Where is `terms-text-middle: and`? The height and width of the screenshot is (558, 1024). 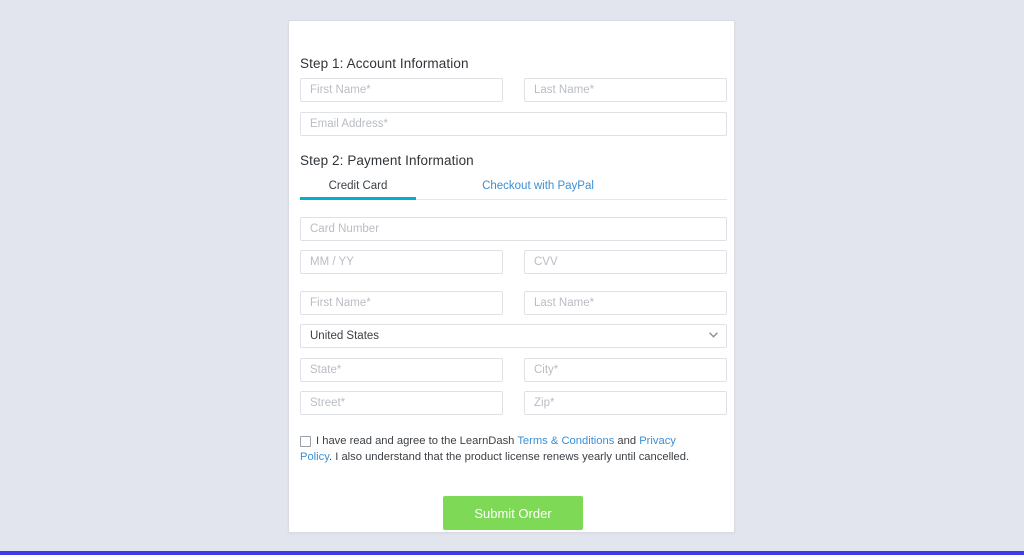
terms-text-middle: and is located at coordinates (627, 441).